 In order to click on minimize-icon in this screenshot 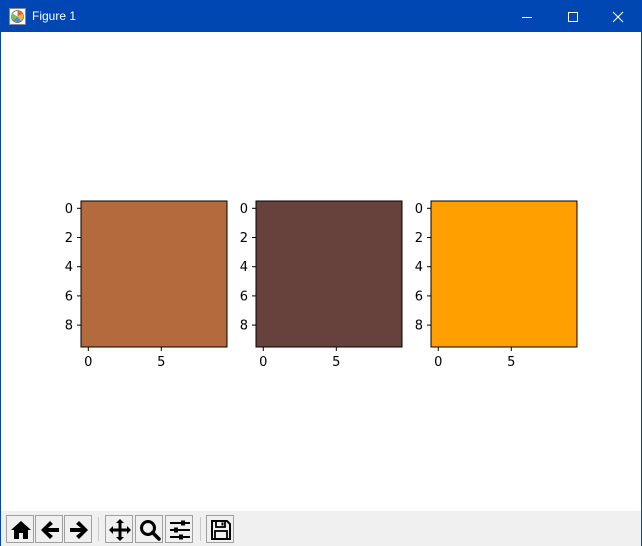, I will do `click(527, 17)`.